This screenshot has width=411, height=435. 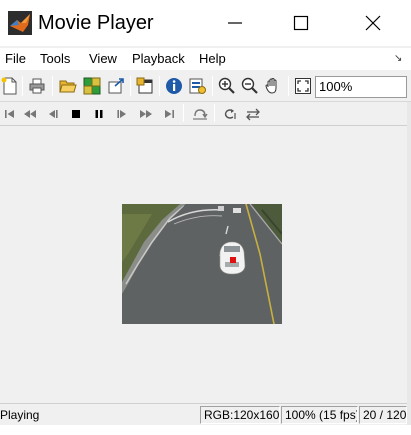 What do you see at coordinates (200, 114) in the screenshot?
I see `jump-to-icon` at bounding box center [200, 114].